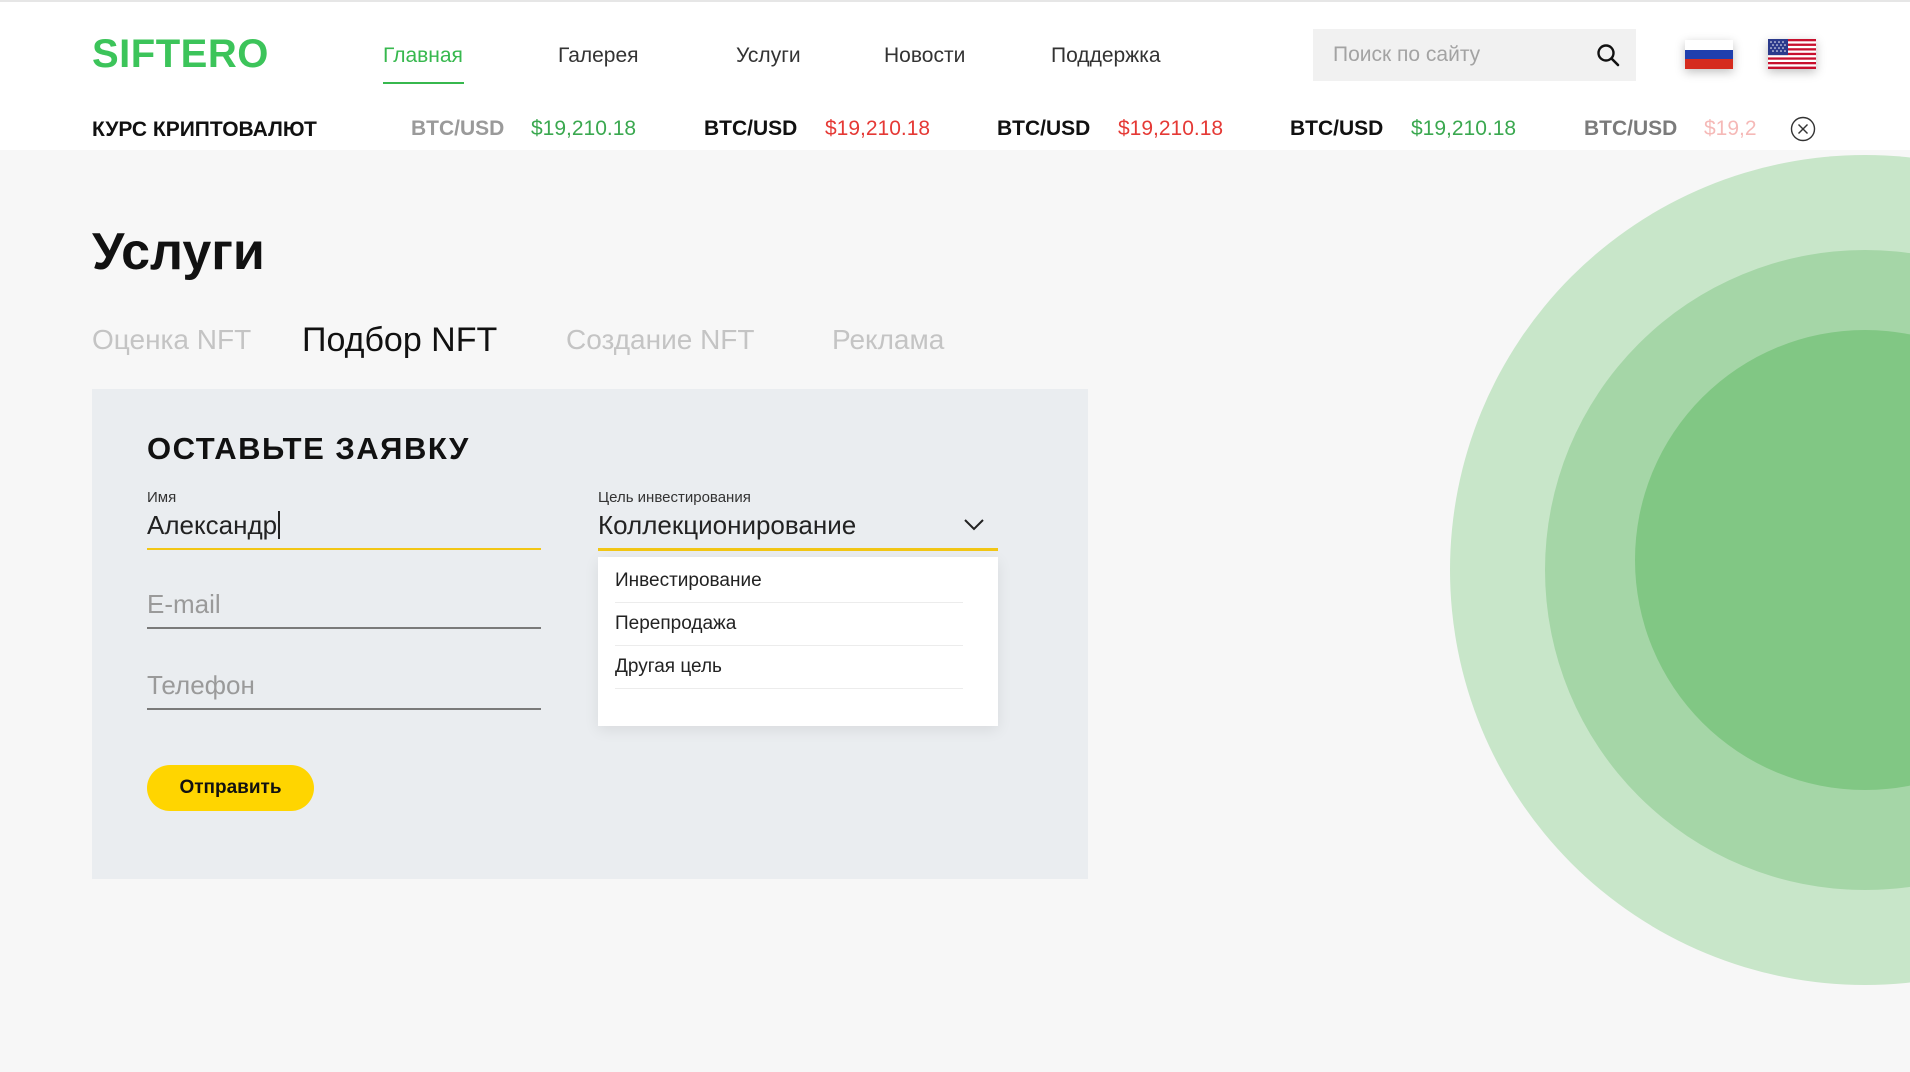 This screenshot has height=1072, width=1910. I want to click on nav-item-home: Главная, so click(423, 56).